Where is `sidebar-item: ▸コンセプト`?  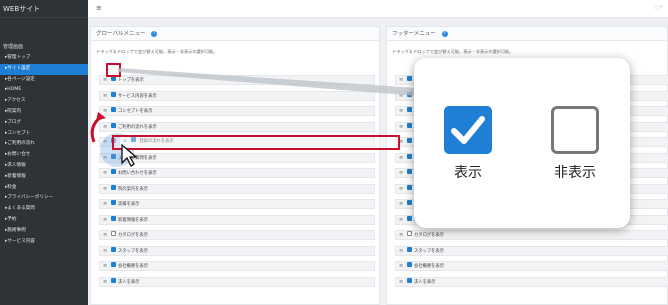 sidebar-item: ▸コンセプト is located at coordinates (44, 134).